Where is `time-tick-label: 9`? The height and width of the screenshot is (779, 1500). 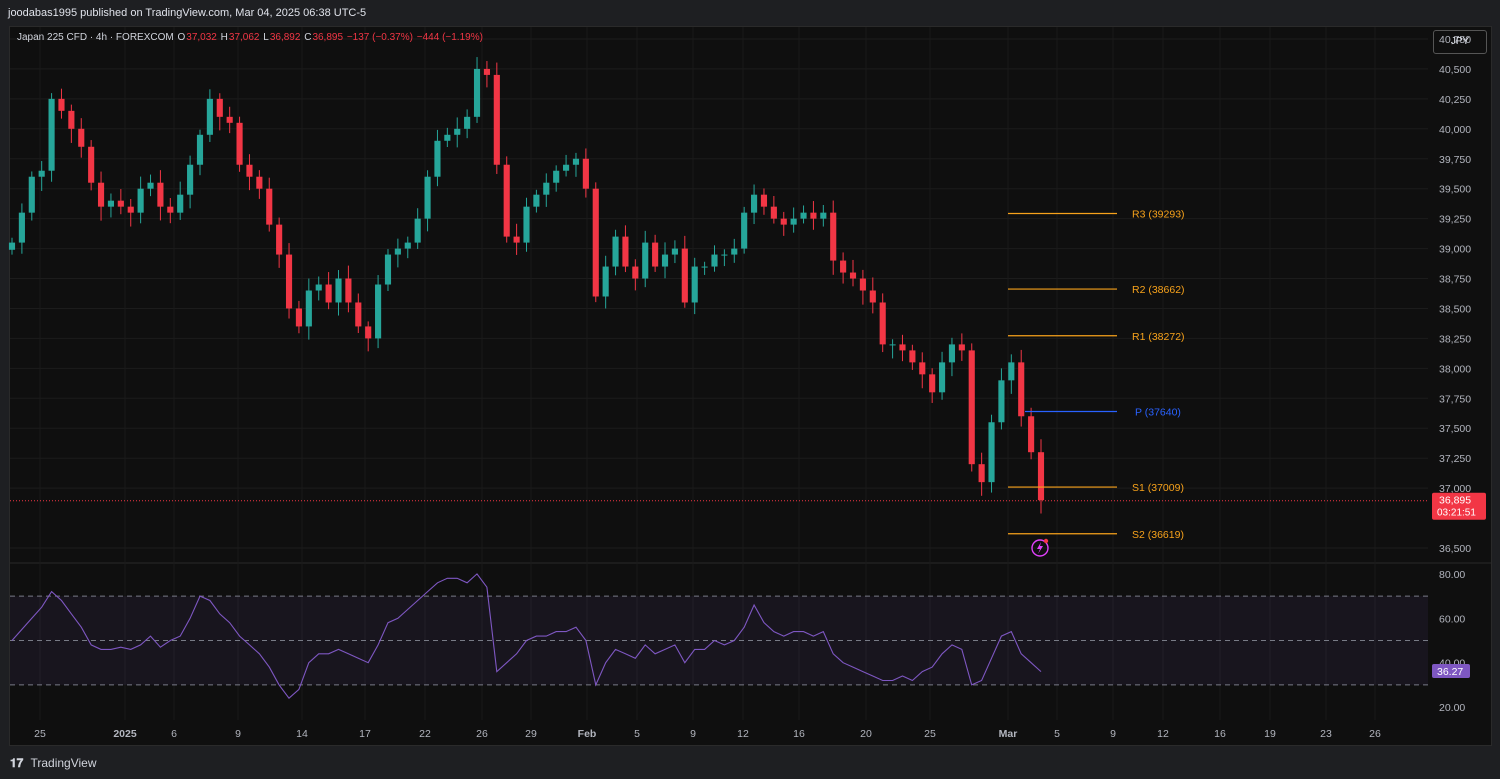 time-tick-label: 9 is located at coordinates (693, 734).